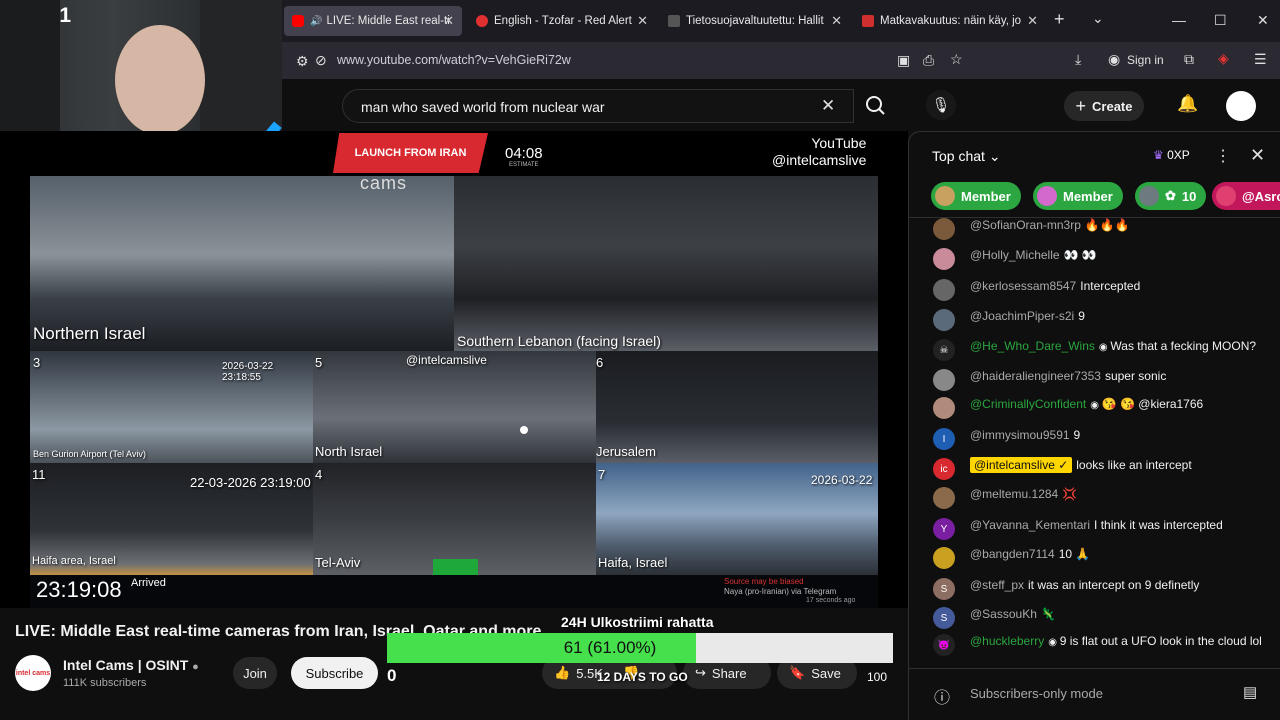 This screenshot has width=1280, height=720. I want to click on tab-youtube: 🔊 LIVE: Middle East real-ti ✕, so click(373, 21).